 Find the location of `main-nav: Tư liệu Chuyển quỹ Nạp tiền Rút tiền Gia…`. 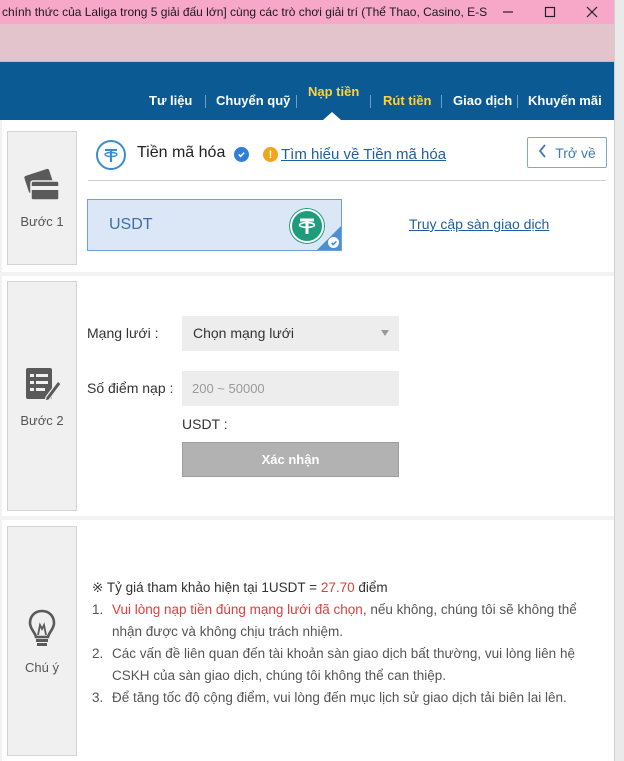

main-nav: Tư liệu Chuyển quỹ Nạp tiền Rút tiền Gia… is located at coordinates (307, 91).